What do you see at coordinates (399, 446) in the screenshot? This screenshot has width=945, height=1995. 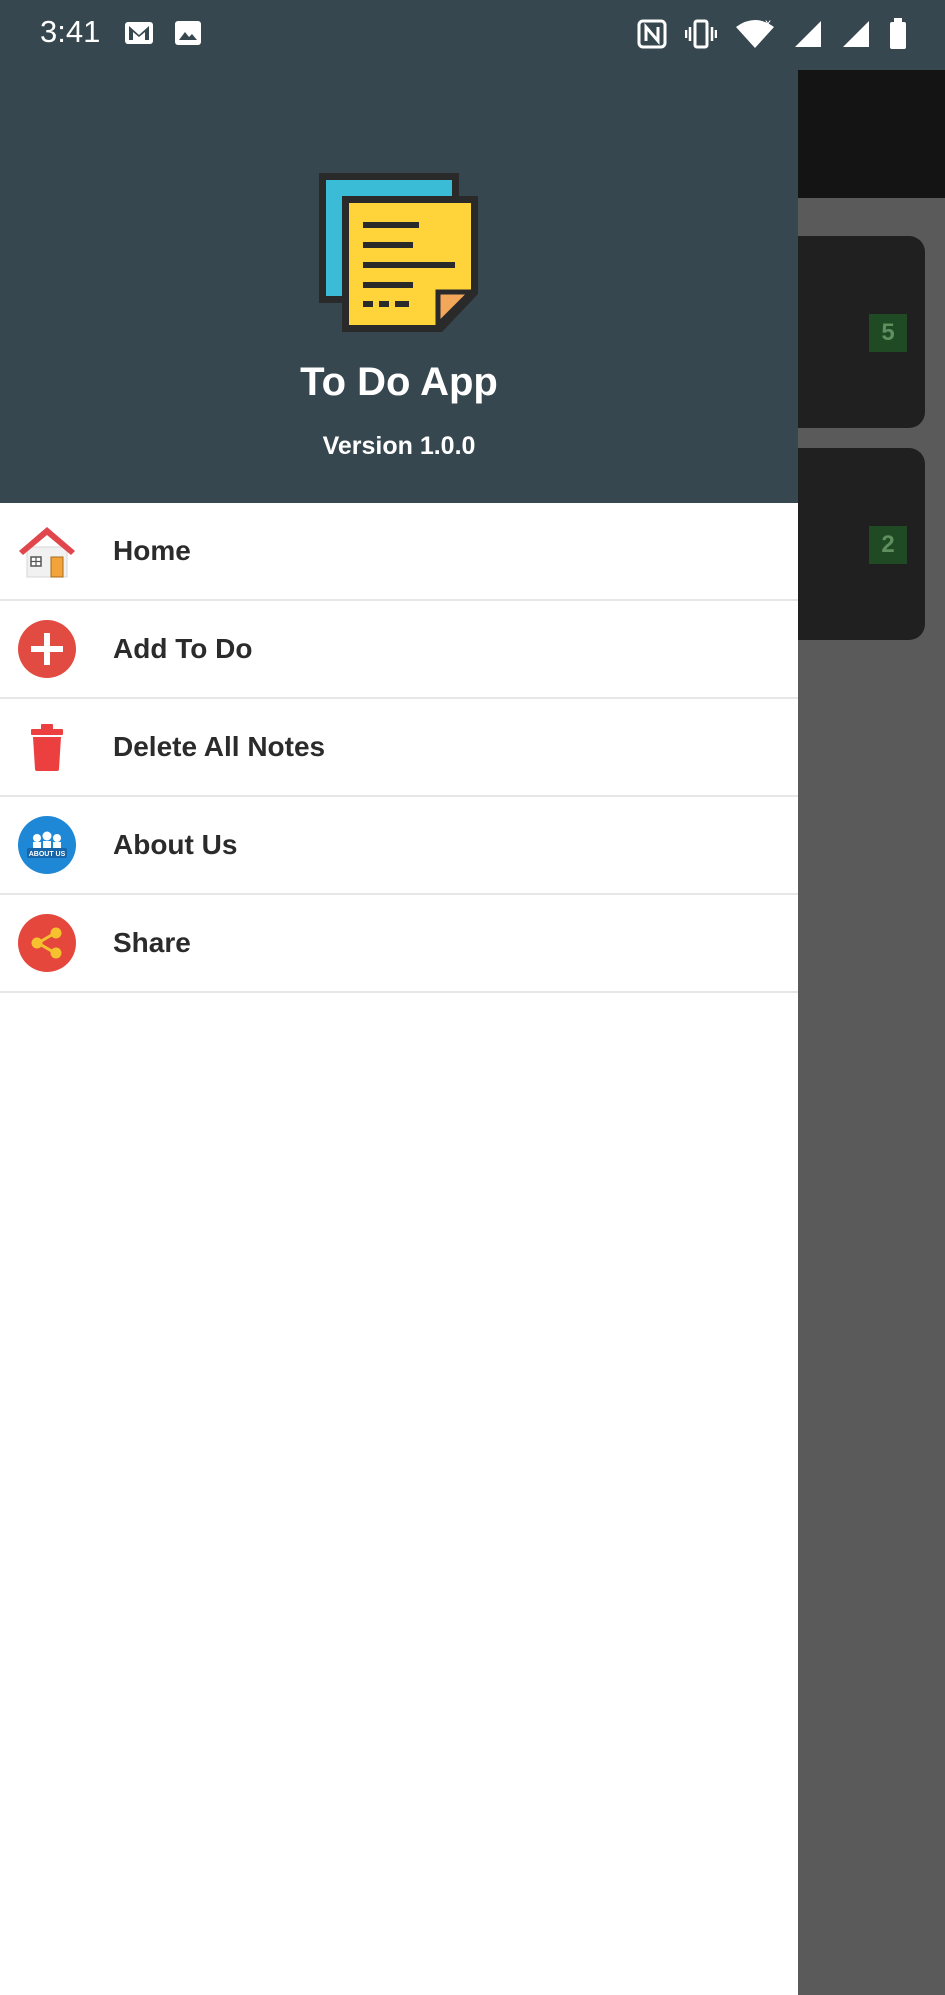 I see `app-version: Version 1.0.0` at bounding box center [399, 446].